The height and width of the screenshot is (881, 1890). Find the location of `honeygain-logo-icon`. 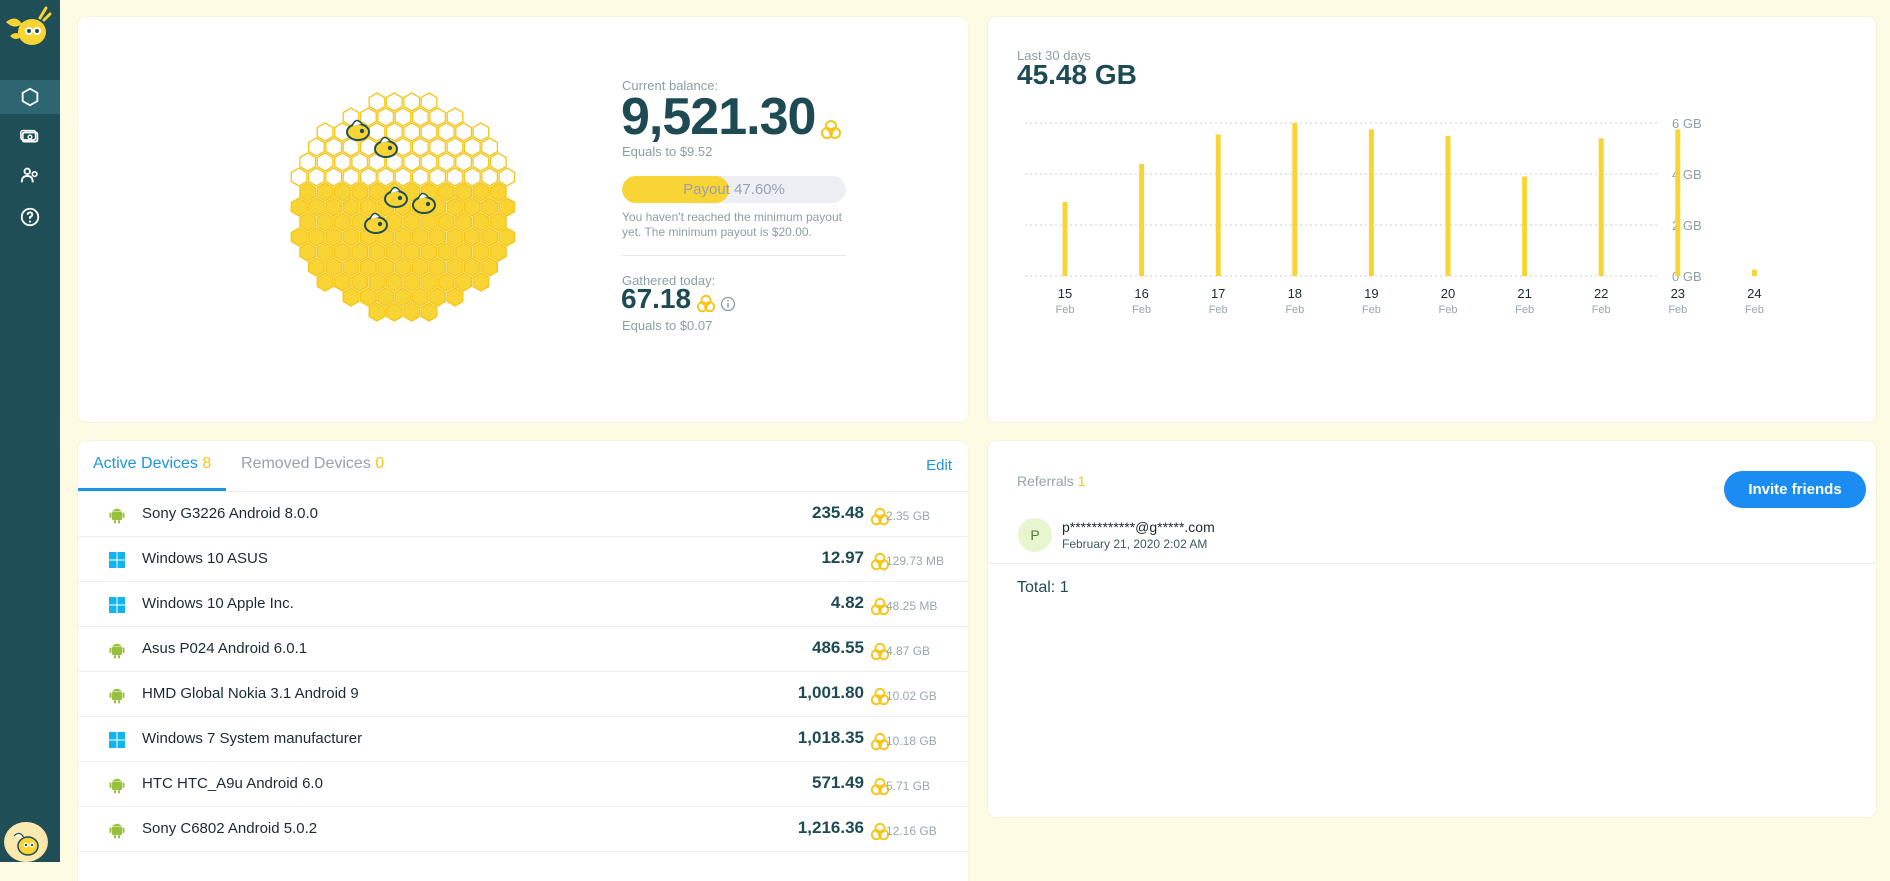

honeygain-logo-icon is located at coordinates (27, 28).